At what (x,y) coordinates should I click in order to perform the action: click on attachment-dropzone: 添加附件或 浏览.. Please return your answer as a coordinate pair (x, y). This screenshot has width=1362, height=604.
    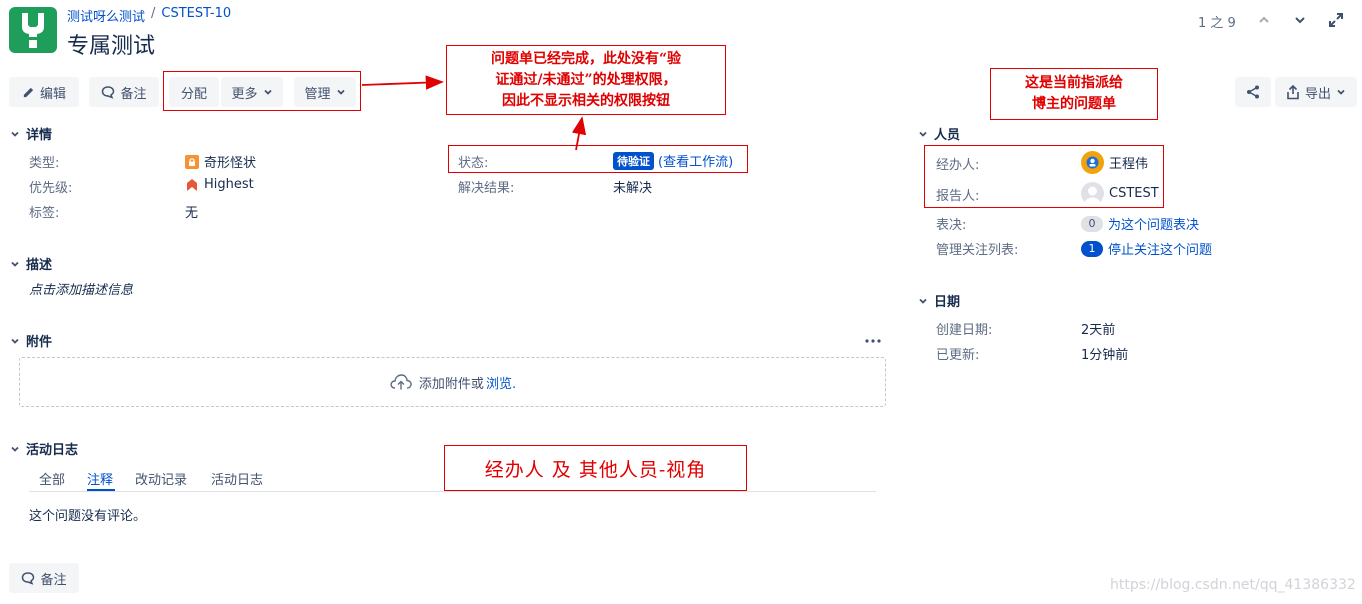
    Looking at the image, I should click on (452, 382).